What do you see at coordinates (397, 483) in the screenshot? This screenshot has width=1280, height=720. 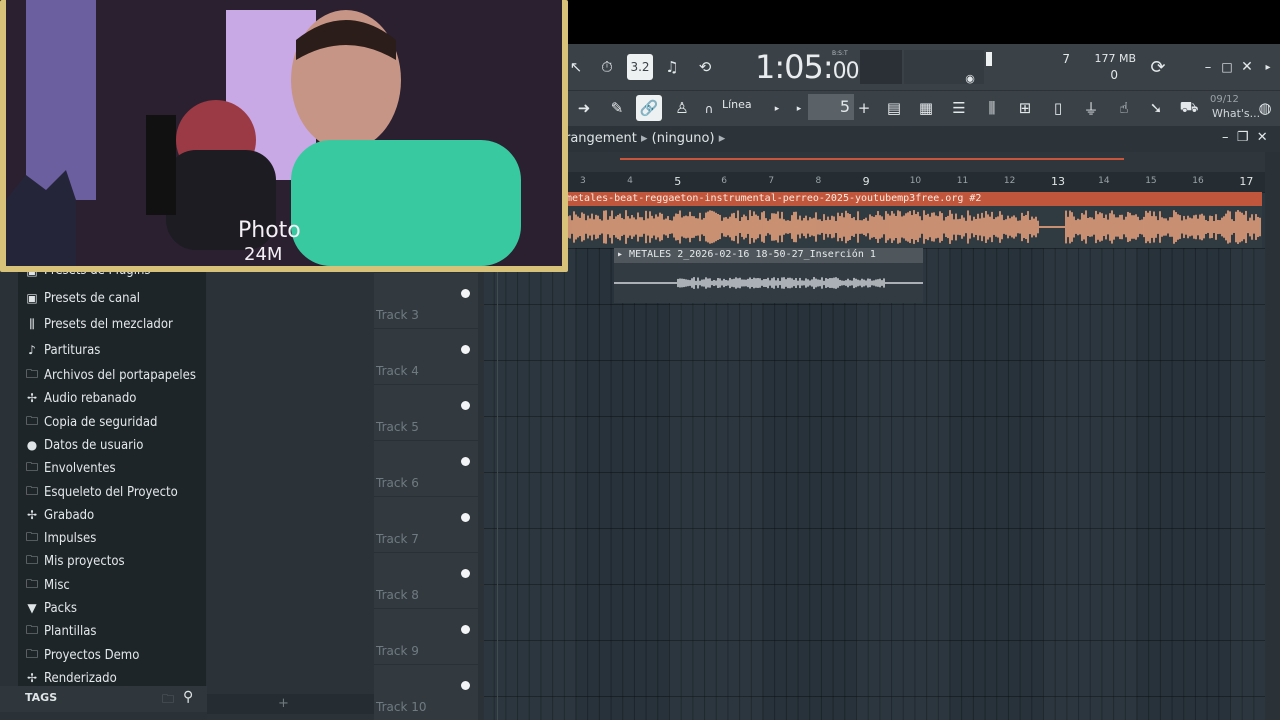 I see `track-name: Track 6` at bounding box center [397, 483].